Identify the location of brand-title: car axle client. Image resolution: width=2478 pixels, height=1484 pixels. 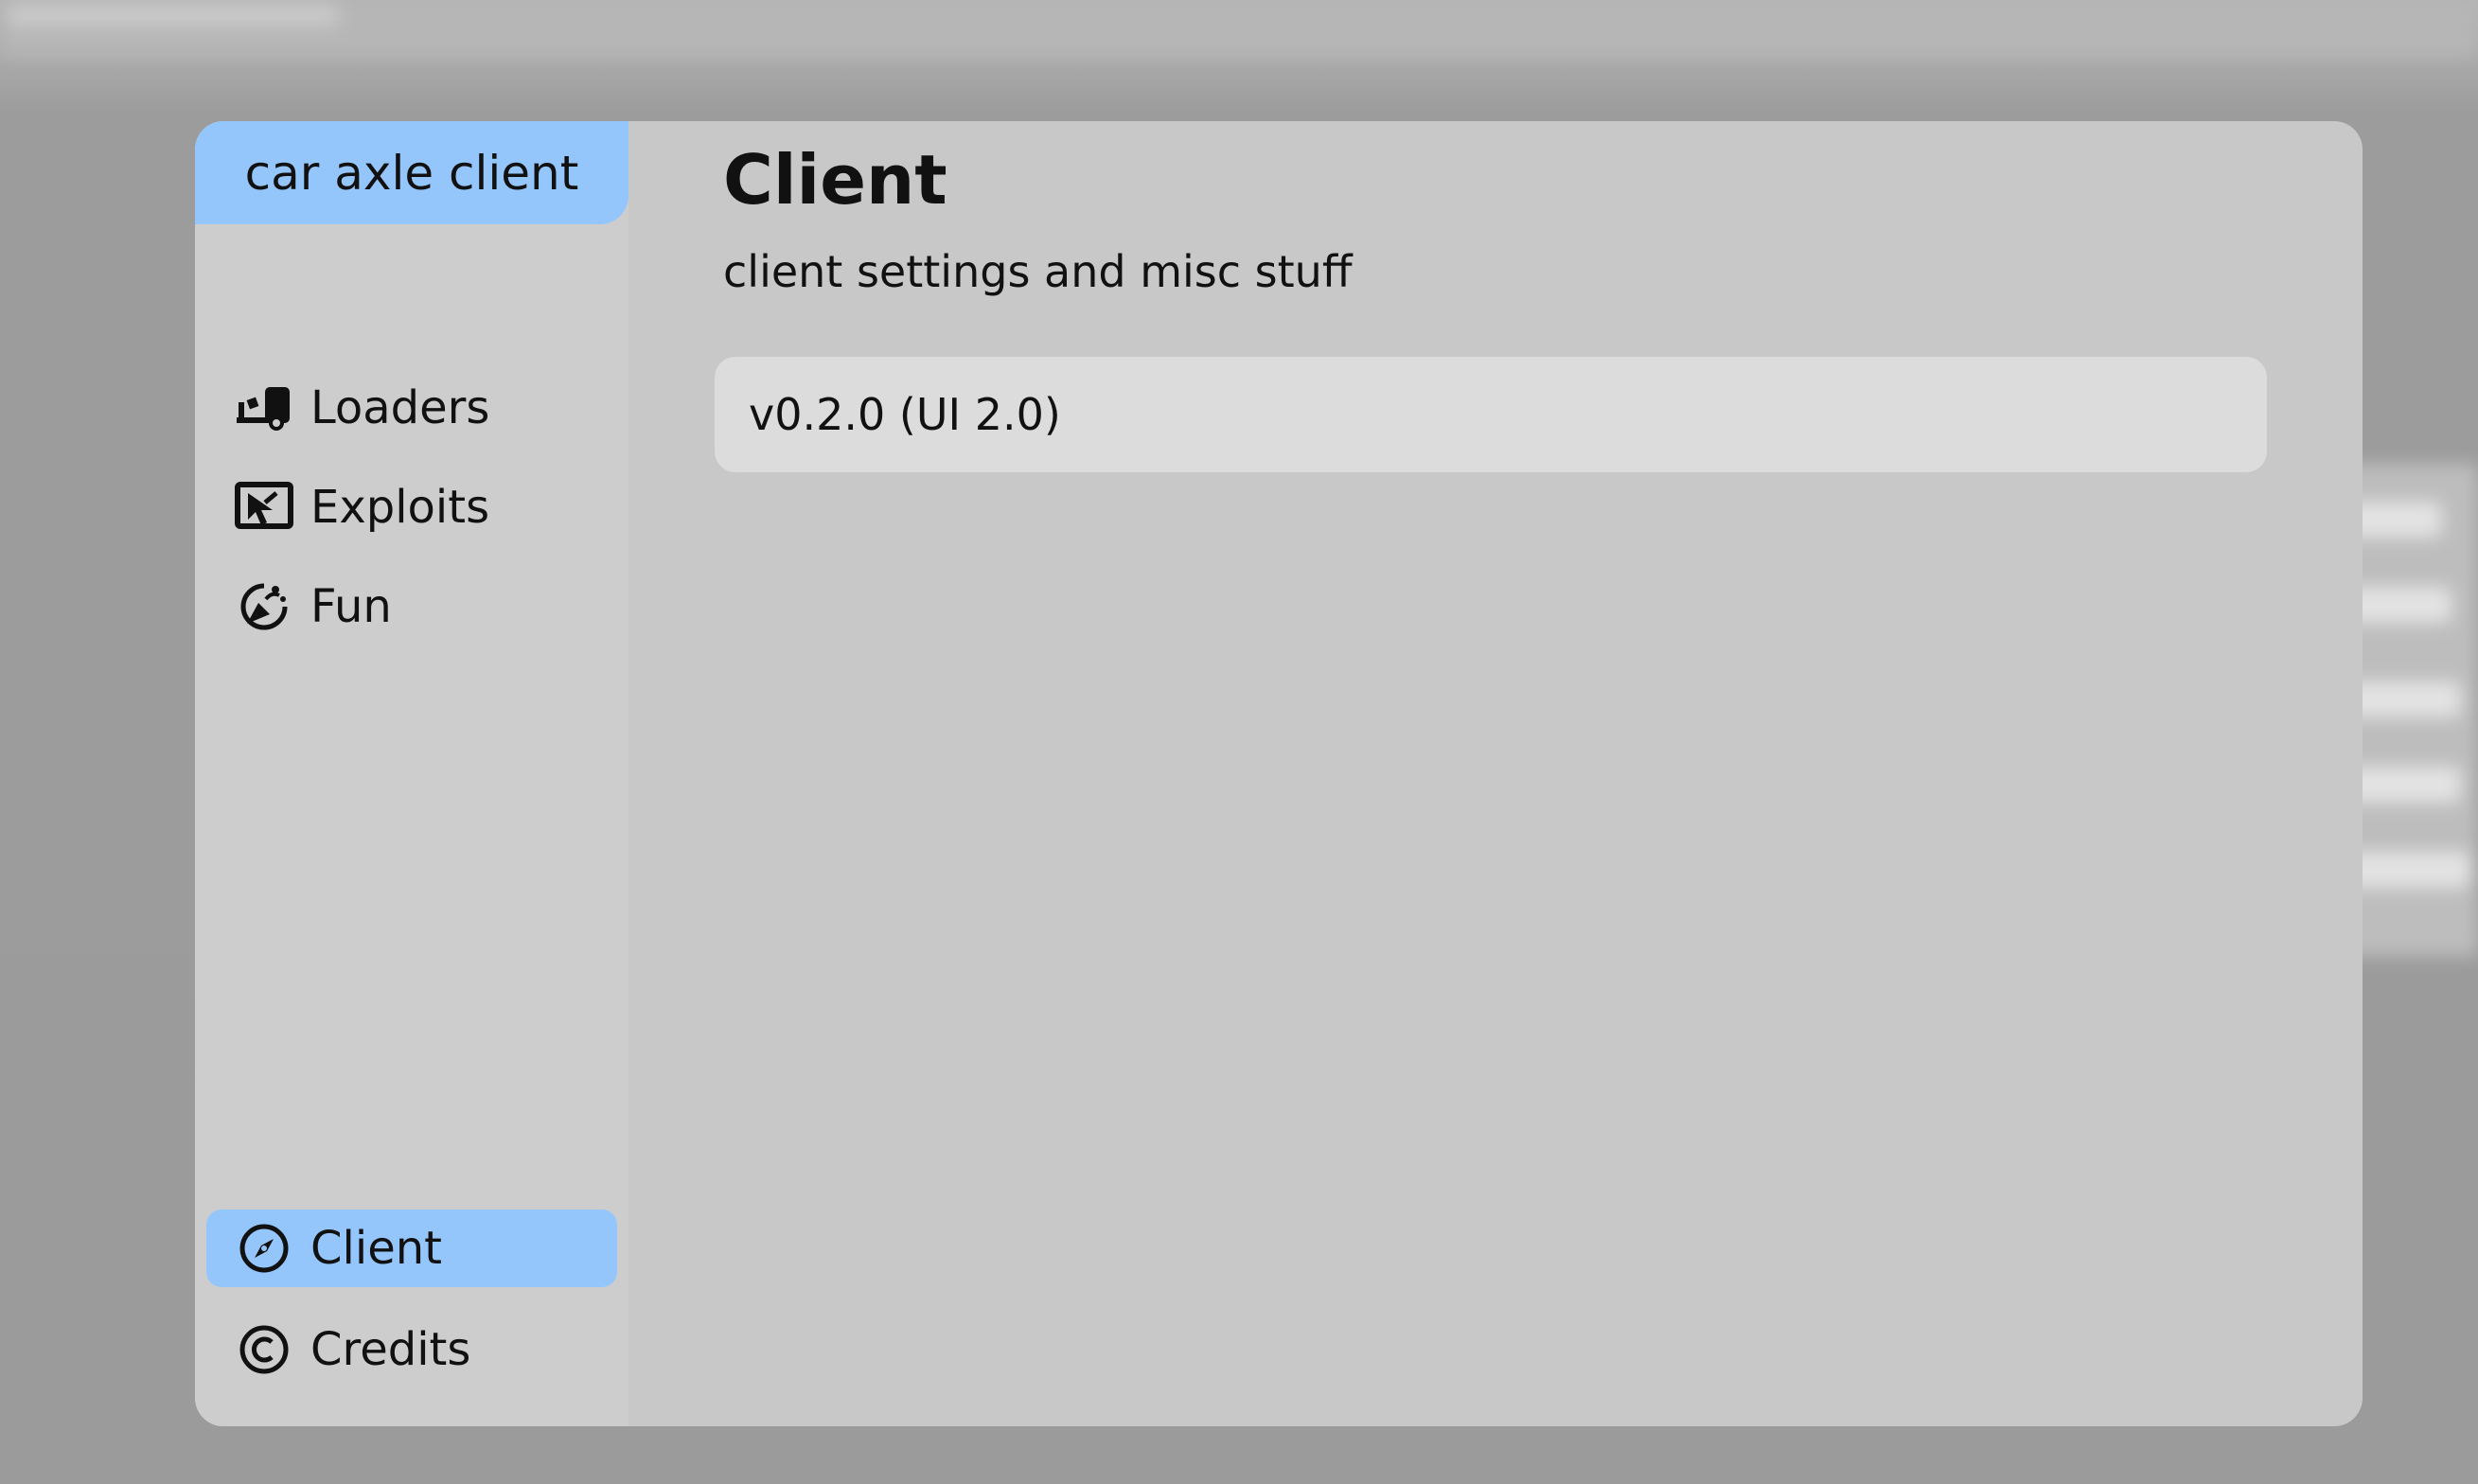
(411, 172).